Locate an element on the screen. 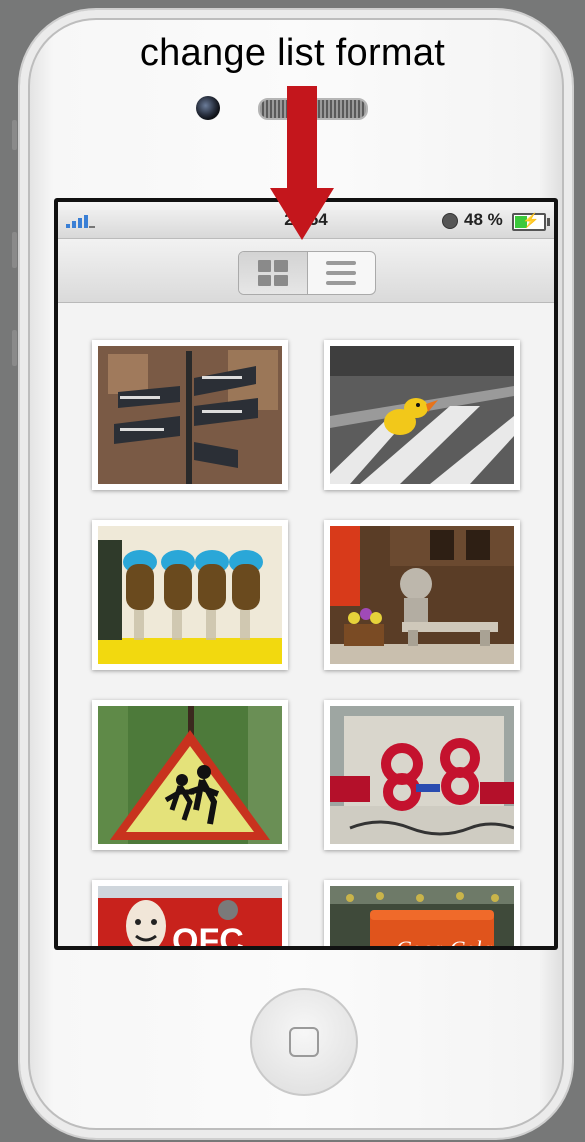  photo-thumb-coca-cola-cooler: Coca-Cola is located at coordinates (422, 913).